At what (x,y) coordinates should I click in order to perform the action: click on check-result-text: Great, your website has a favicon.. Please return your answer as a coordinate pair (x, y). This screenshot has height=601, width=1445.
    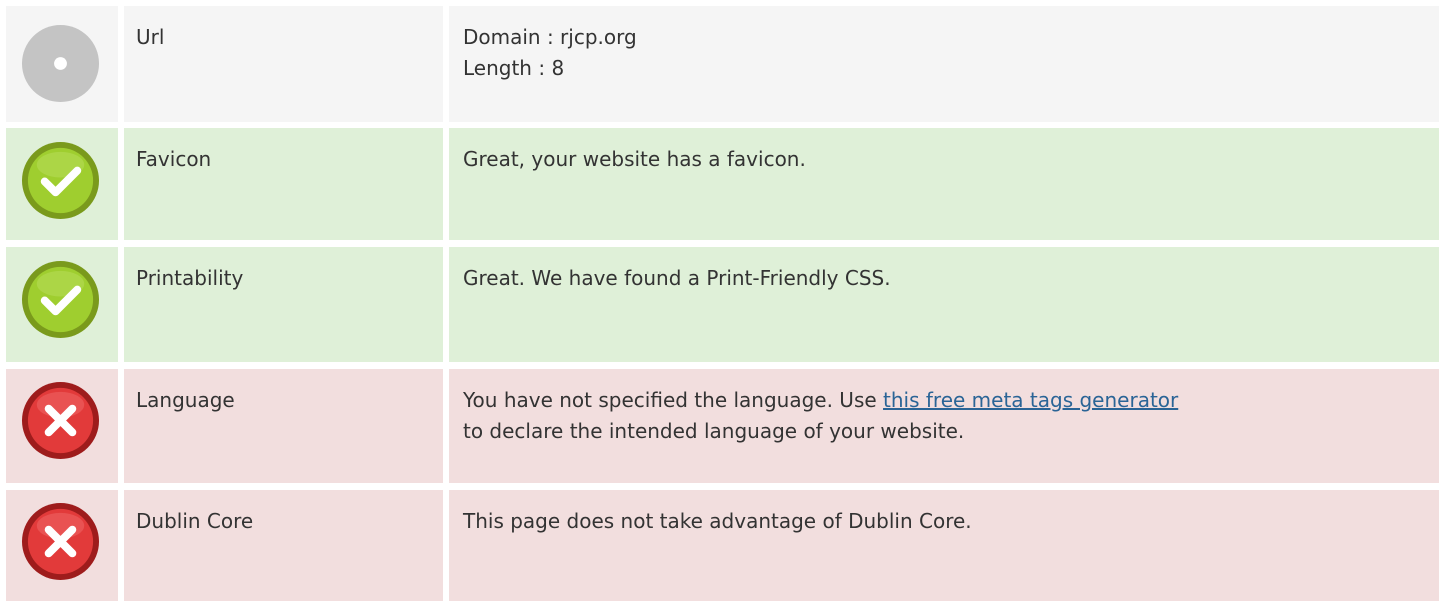
    Looking at the image, I should click on (634, 159).